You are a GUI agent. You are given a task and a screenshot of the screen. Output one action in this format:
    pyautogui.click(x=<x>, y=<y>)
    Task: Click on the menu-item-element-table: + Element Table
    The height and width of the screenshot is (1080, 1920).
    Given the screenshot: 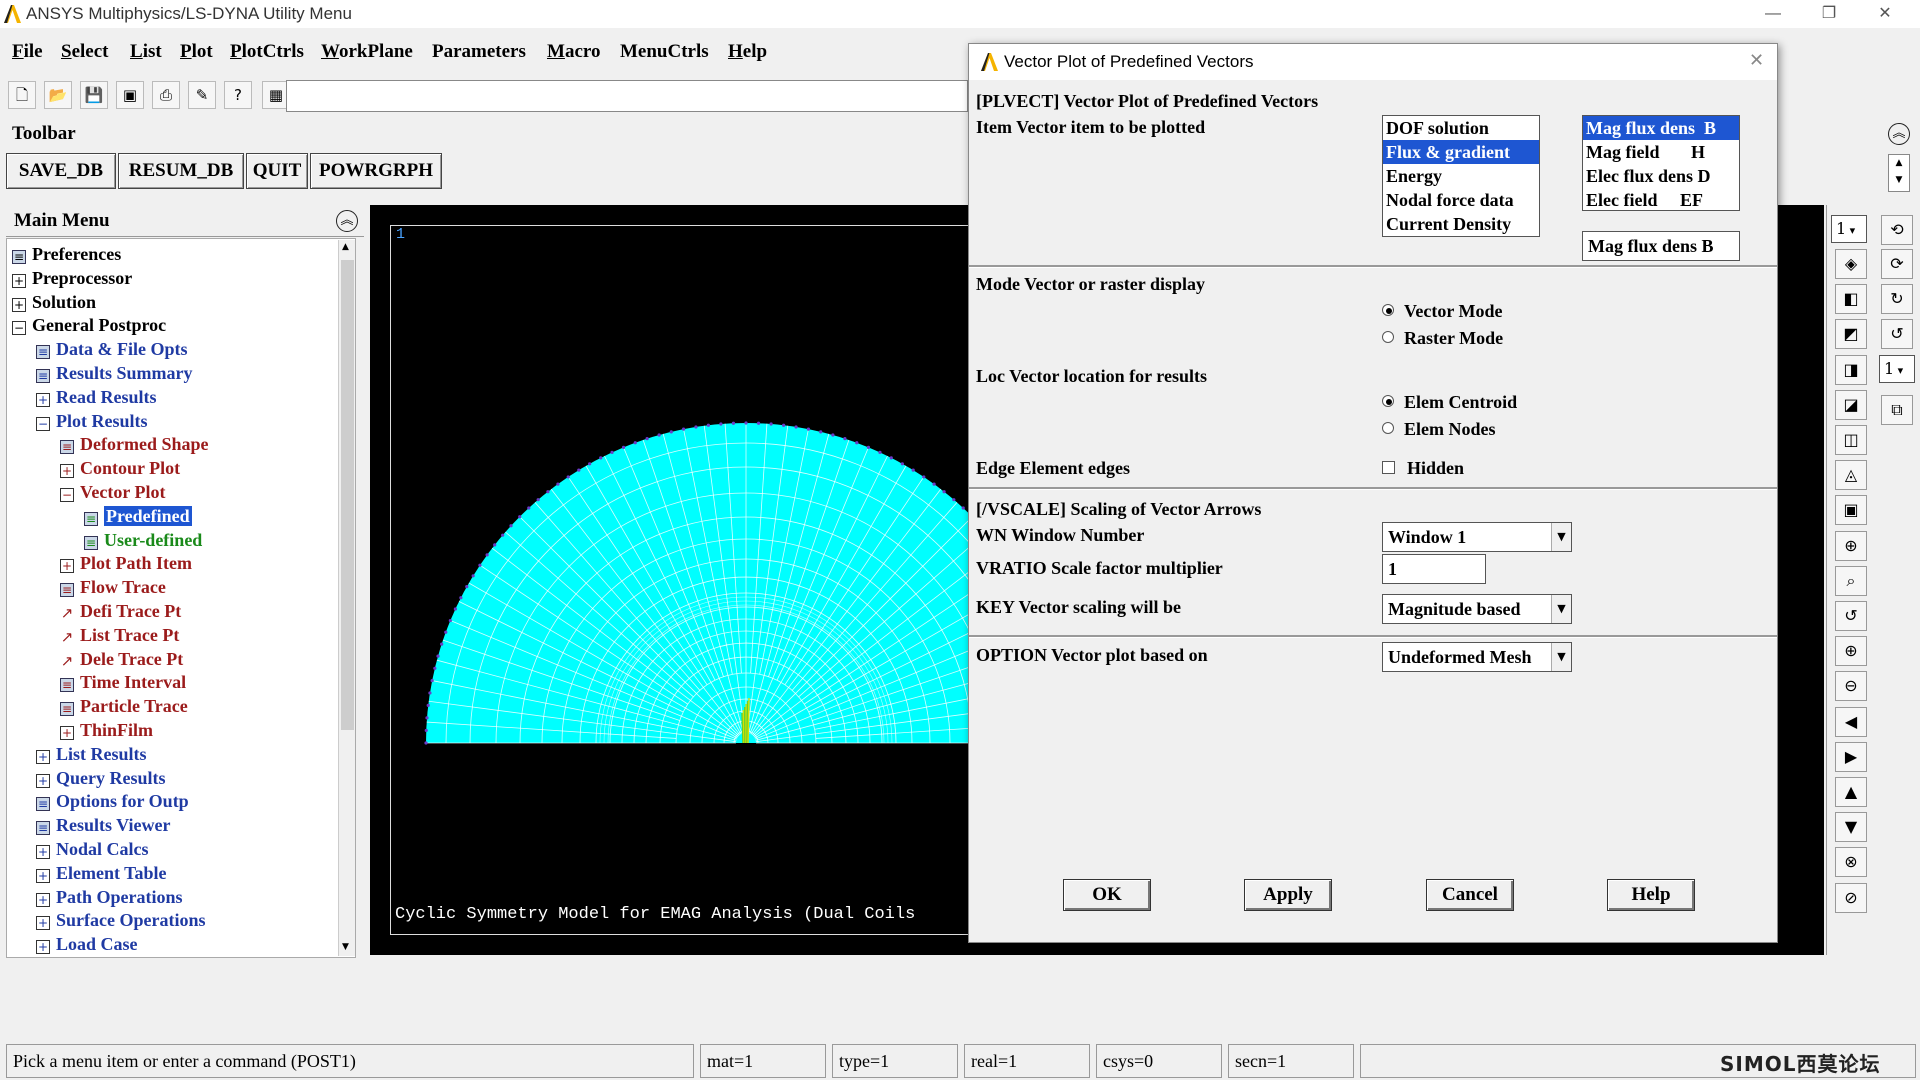 What is the action you would take?
    pyautogui.click(x=101, y=873)
    